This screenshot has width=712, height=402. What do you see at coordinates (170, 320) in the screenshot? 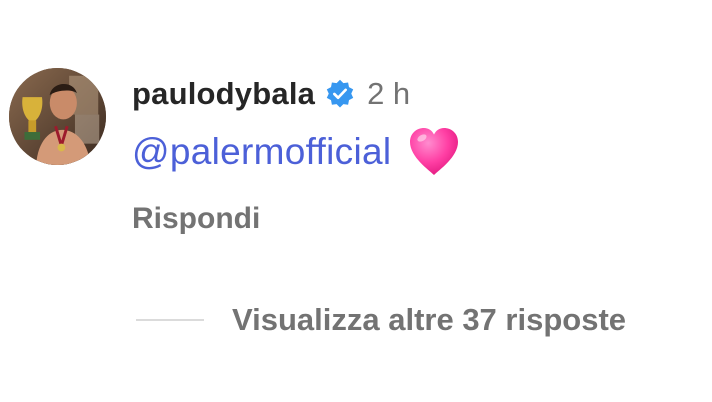
I see `replies-divider` at bounding box center [170, 320].